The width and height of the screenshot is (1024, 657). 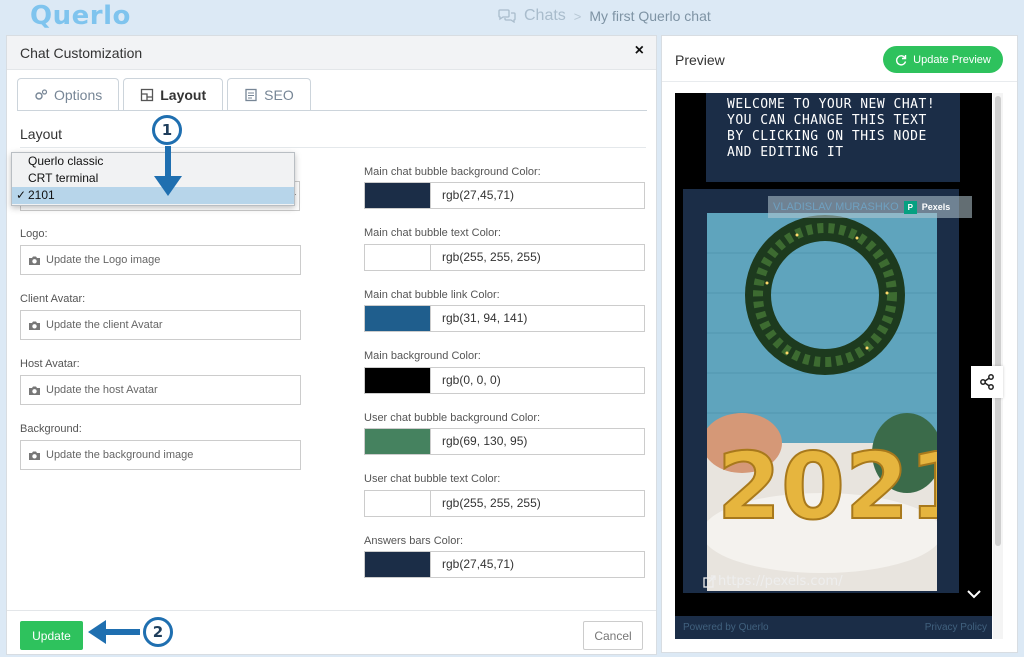 I want to click on gears-icon, so click(x=41, y=94).